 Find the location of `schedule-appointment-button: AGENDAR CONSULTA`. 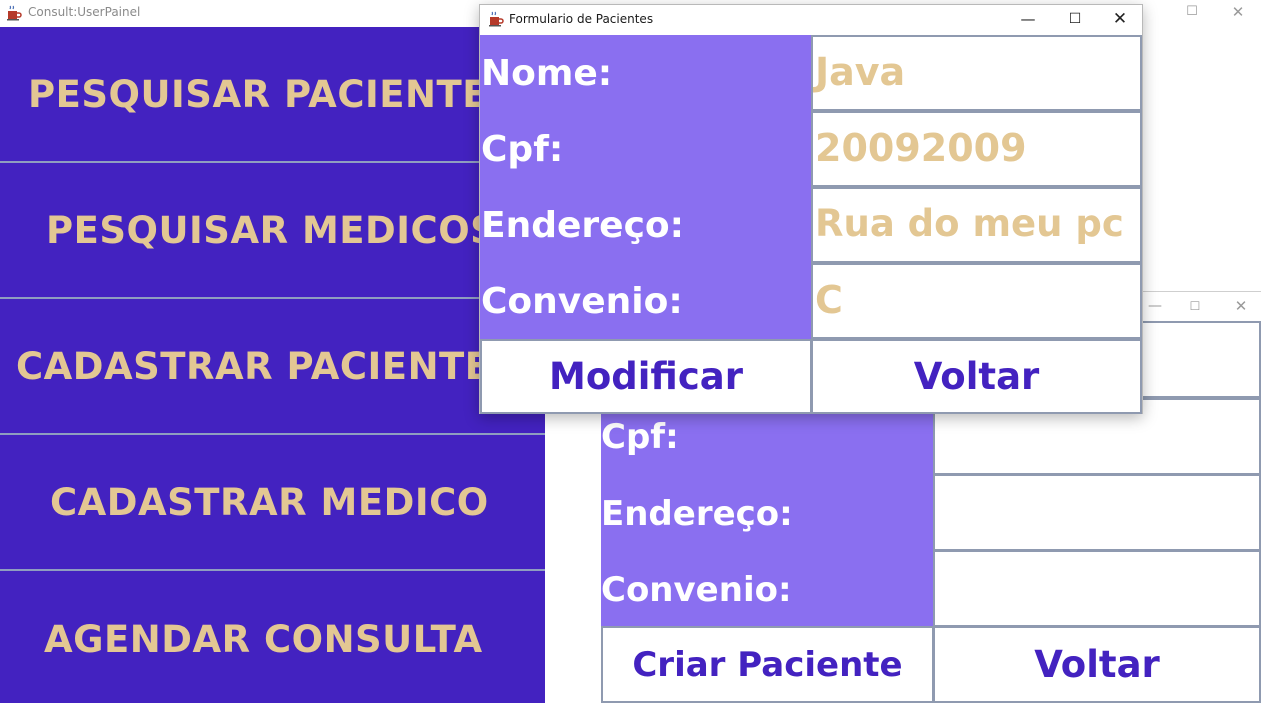

schedule-appointment-button: AGENDAR CONSULTA is located at coordinates (272, 639).